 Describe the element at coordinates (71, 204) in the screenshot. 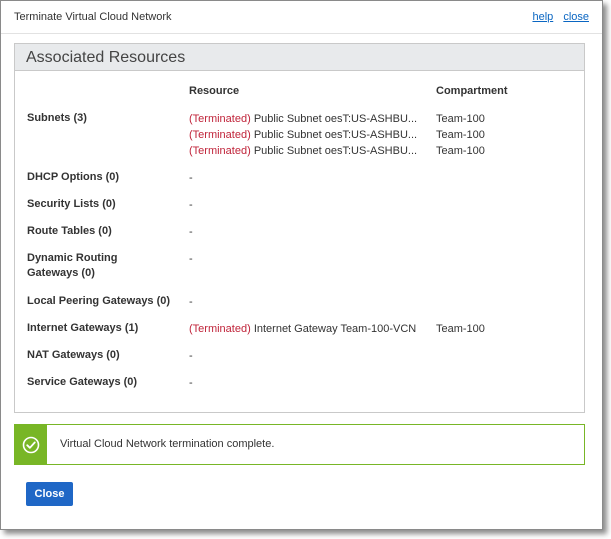

I see `row-label: Security Lists (0)` at that location.